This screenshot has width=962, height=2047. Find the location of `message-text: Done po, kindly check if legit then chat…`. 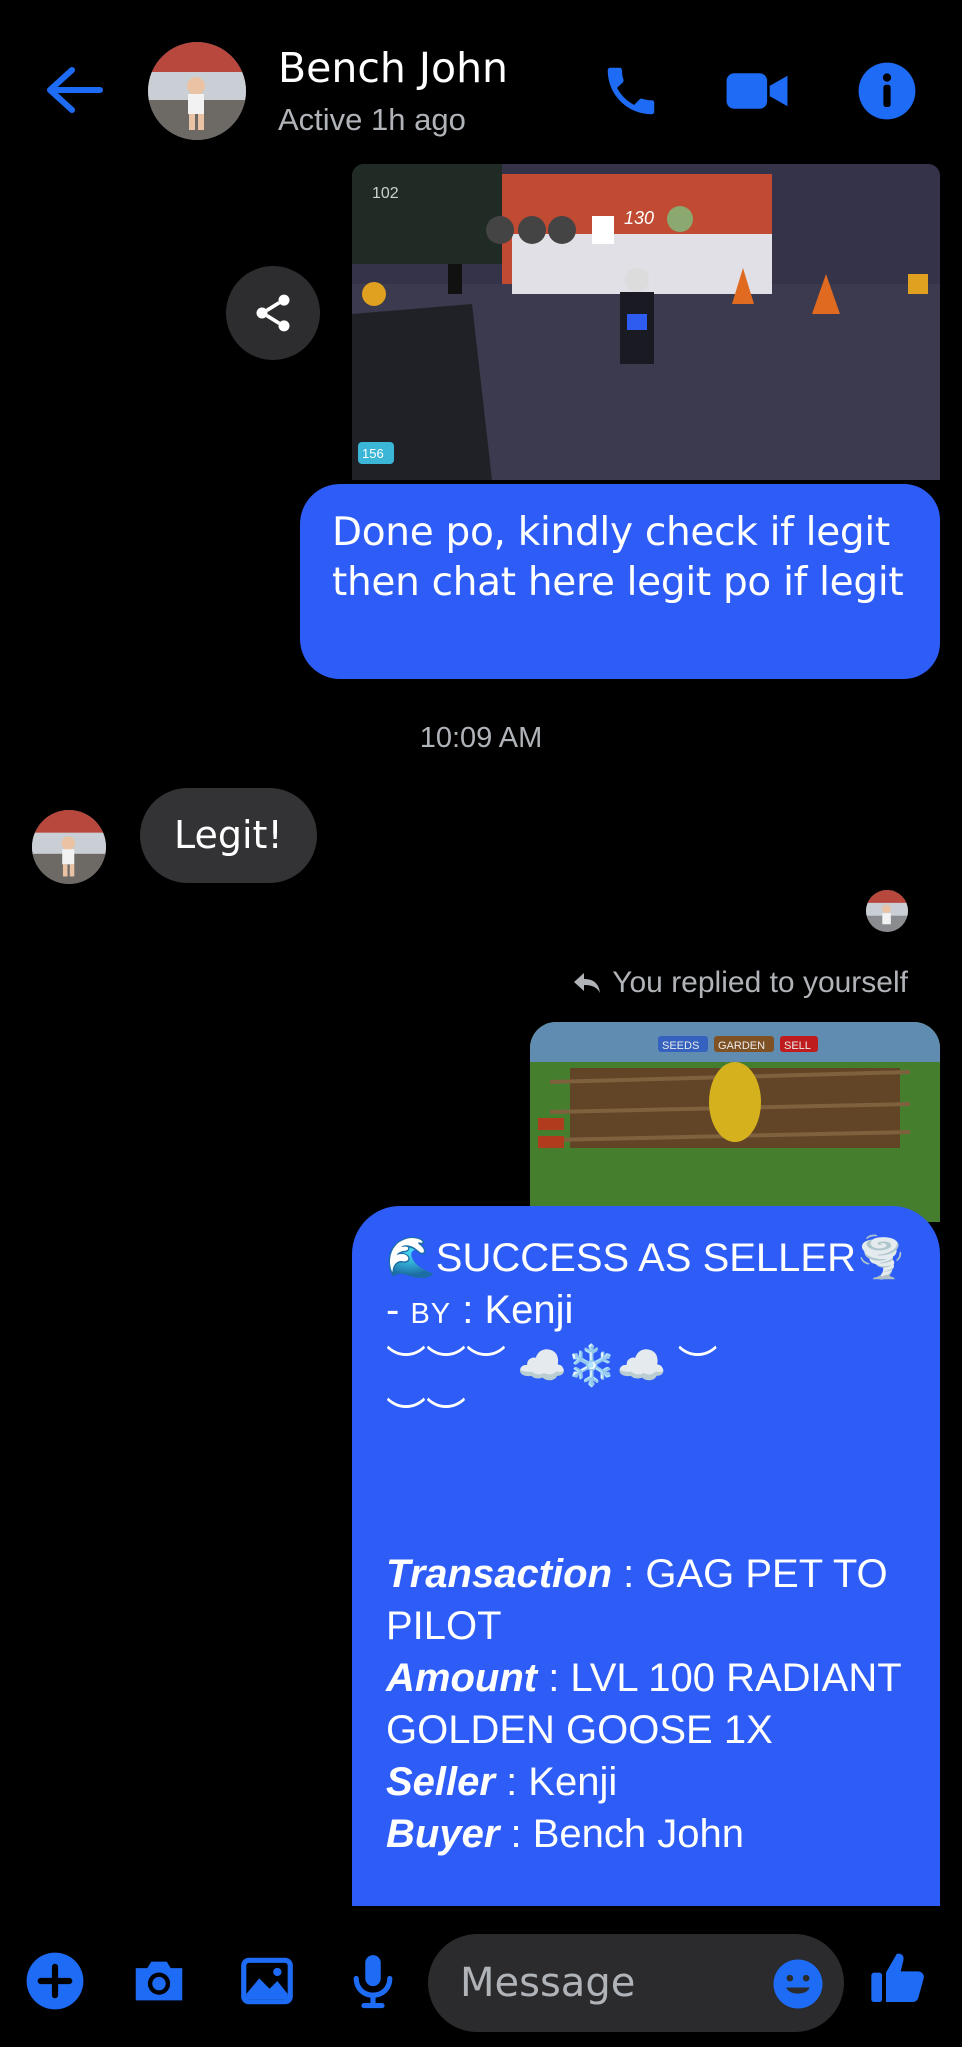

message-text: Done po, kindly check if legit then chat… is located at coordinates (618, 557).